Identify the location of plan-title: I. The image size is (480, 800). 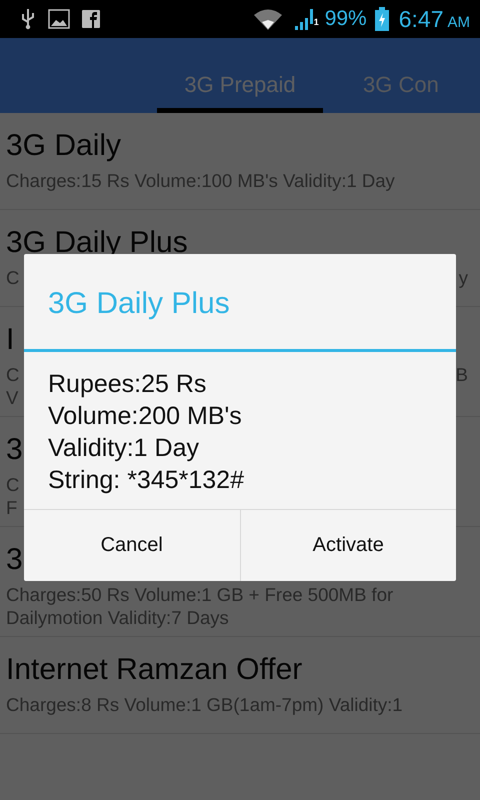
(10, 340).